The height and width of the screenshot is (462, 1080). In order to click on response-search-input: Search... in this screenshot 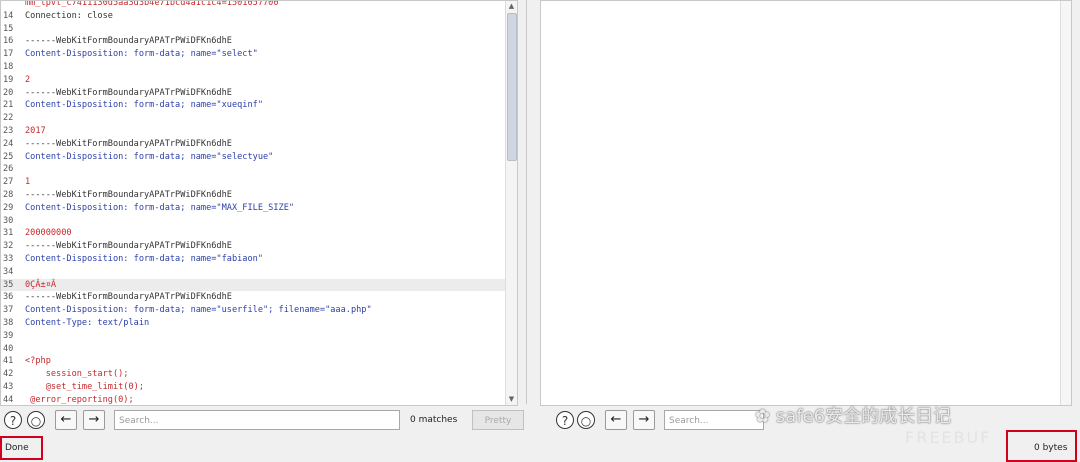, I will do `click(714, 420)`.